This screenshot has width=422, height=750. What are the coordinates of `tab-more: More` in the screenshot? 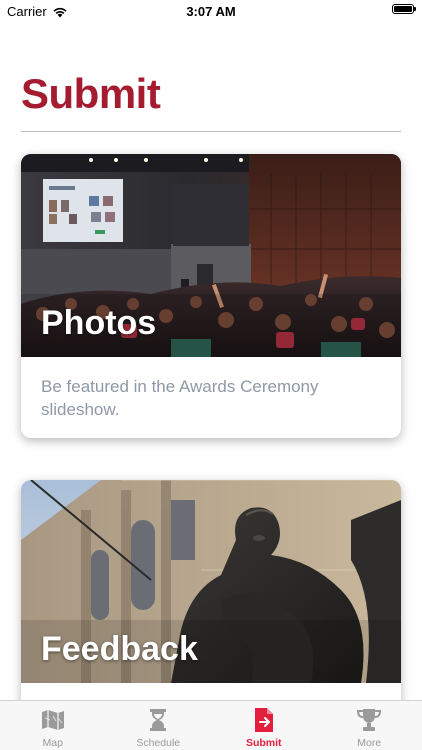 It's located at (369, 725).